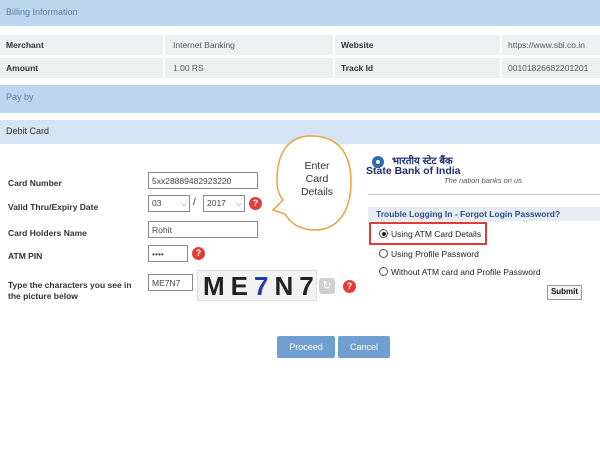 This screenshot has height=450, width=600. Describe the element at coordinates (20, 97) in the screenshot. I see `pay-by-title: Pay by` at that location.